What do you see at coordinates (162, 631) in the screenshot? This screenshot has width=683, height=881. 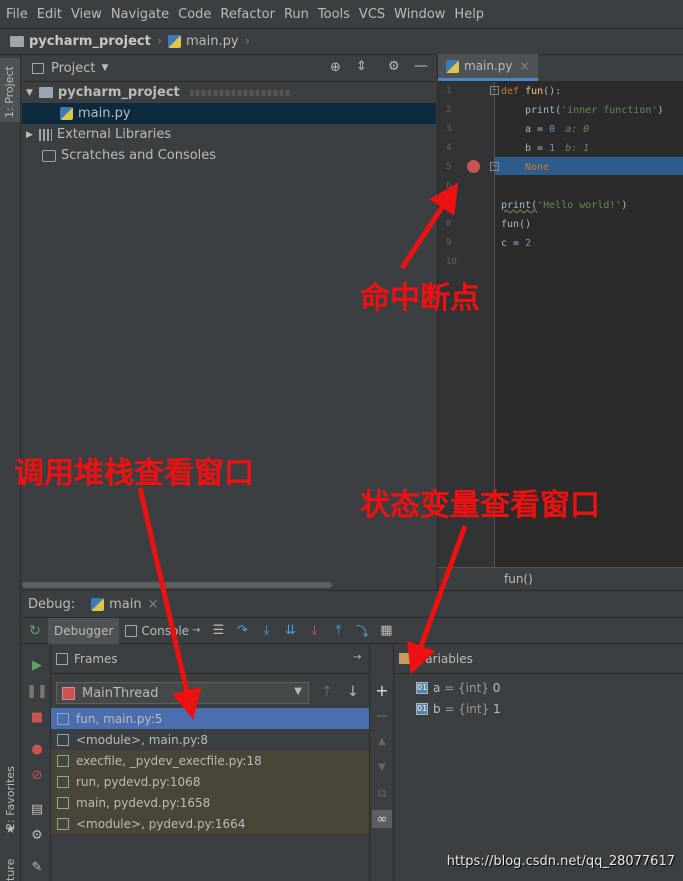 I see `tab-console: Console →` at bounding box center [162, 631].